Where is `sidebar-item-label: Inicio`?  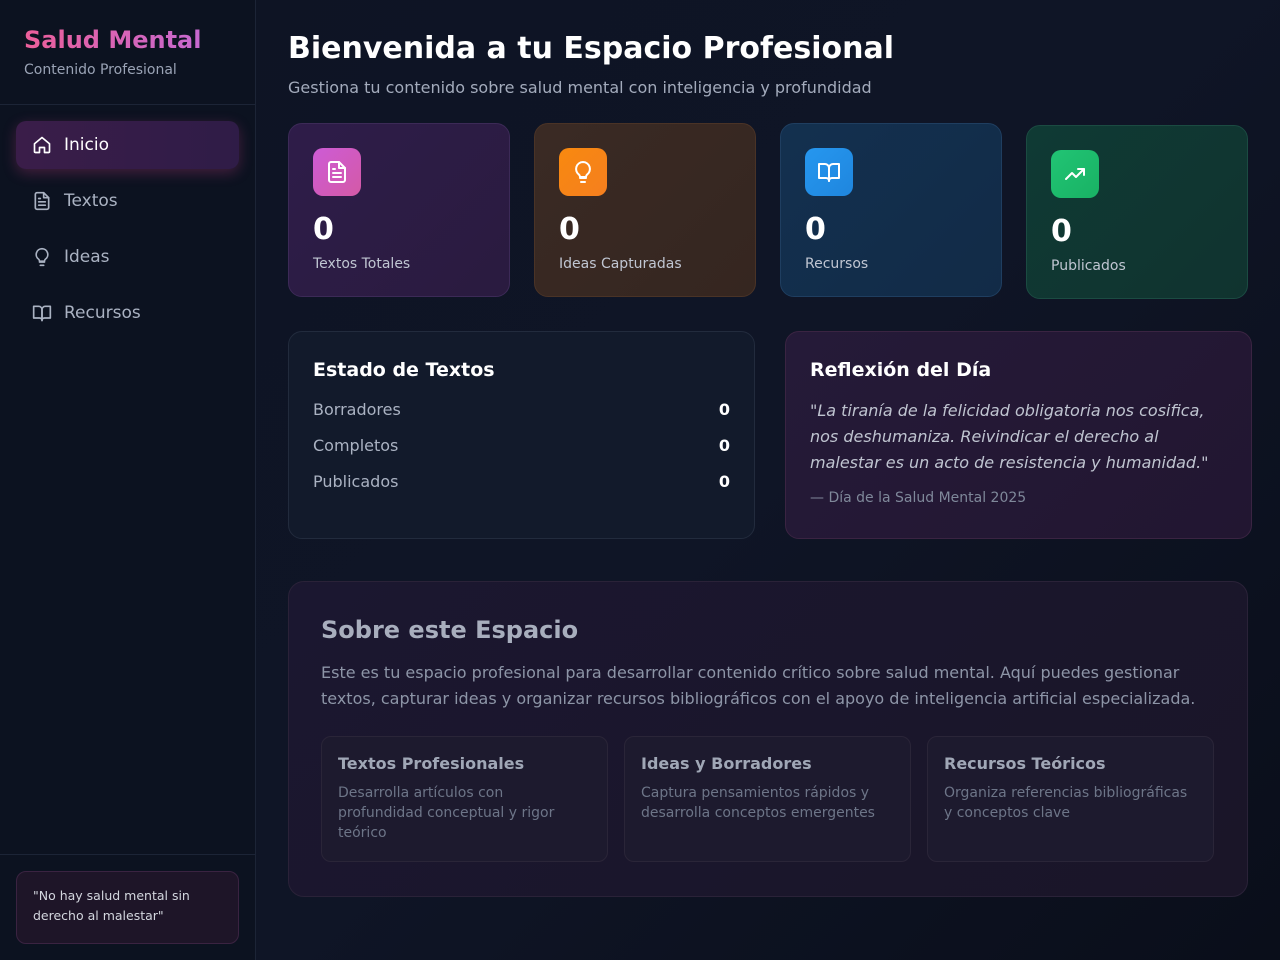 sidebar-item-label: Inicio is located at coordinates (86, 145).